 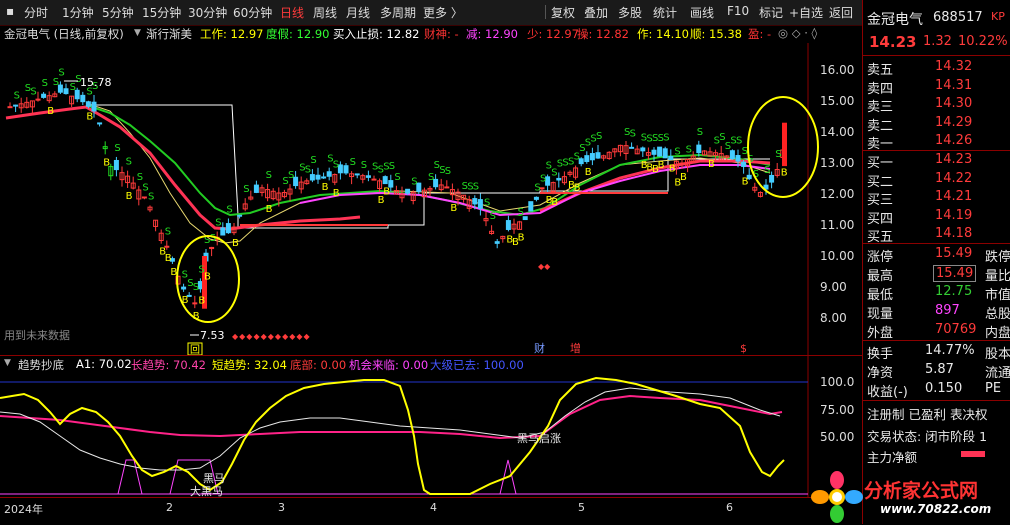 What do you see at coordinates (837, 163) in the screenshot?
I see `price-axis-label: 13.00` at bounding box center [837, 163].